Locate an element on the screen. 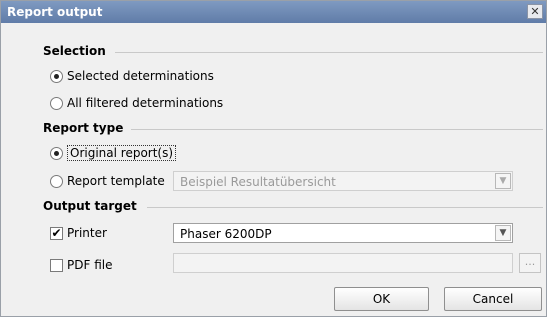  output-target-divider is located at coordinates (345, 207).